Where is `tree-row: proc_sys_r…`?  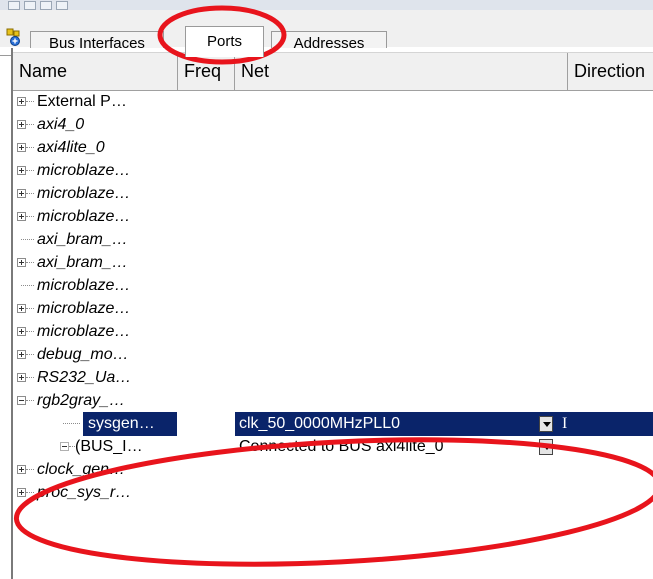
tree-row: proc_sys_r… is located at coordinates (333, 493).